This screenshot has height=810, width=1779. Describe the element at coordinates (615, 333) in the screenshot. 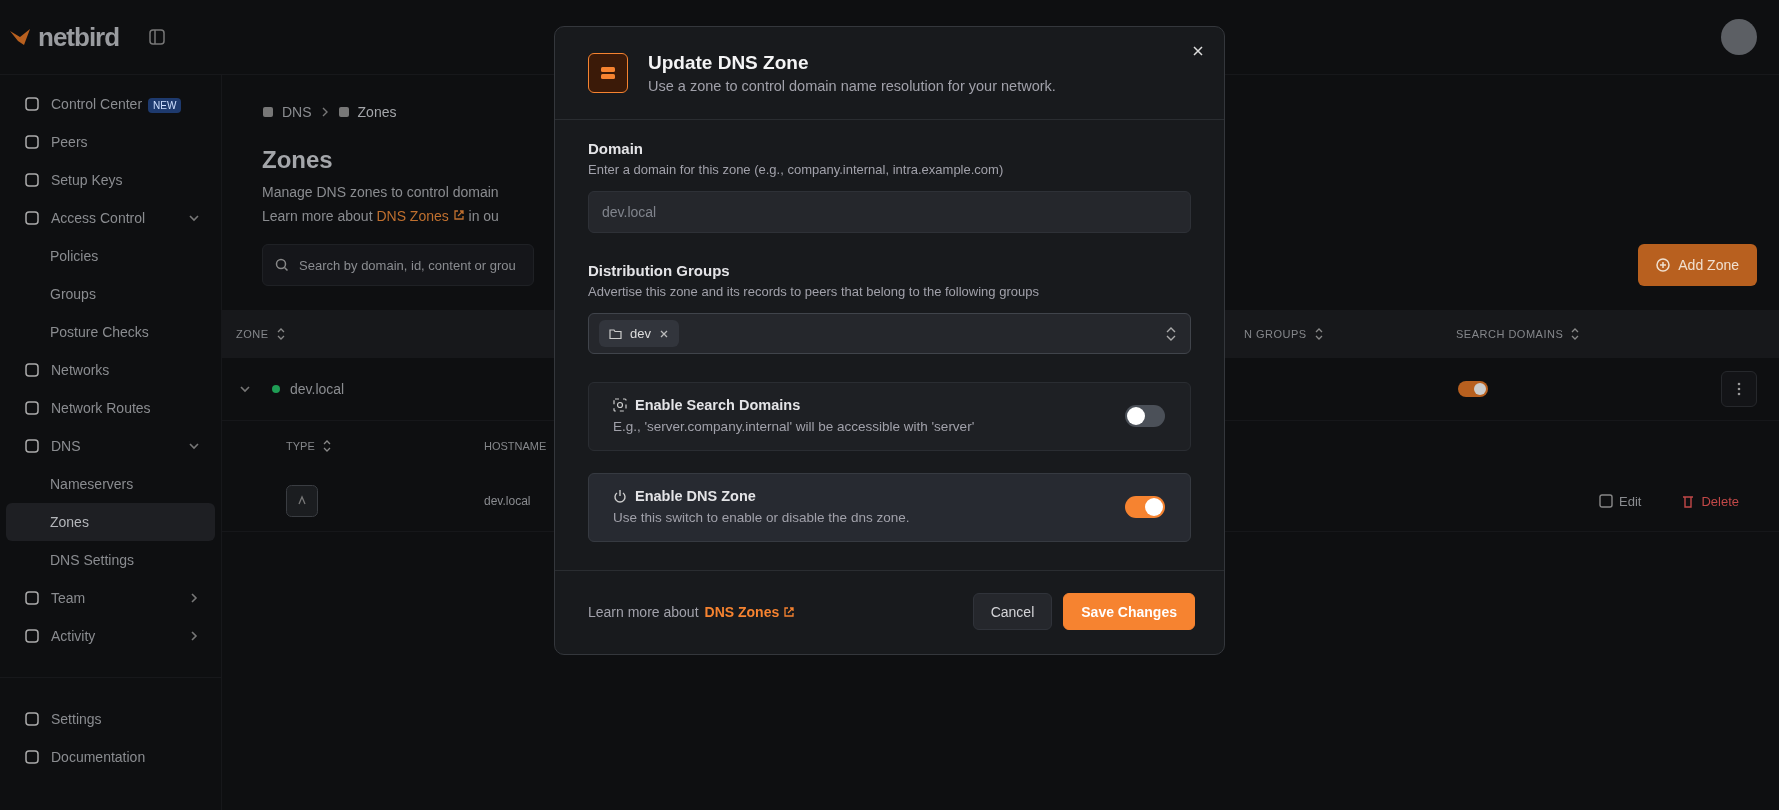

I see `folder-icon` at that location.